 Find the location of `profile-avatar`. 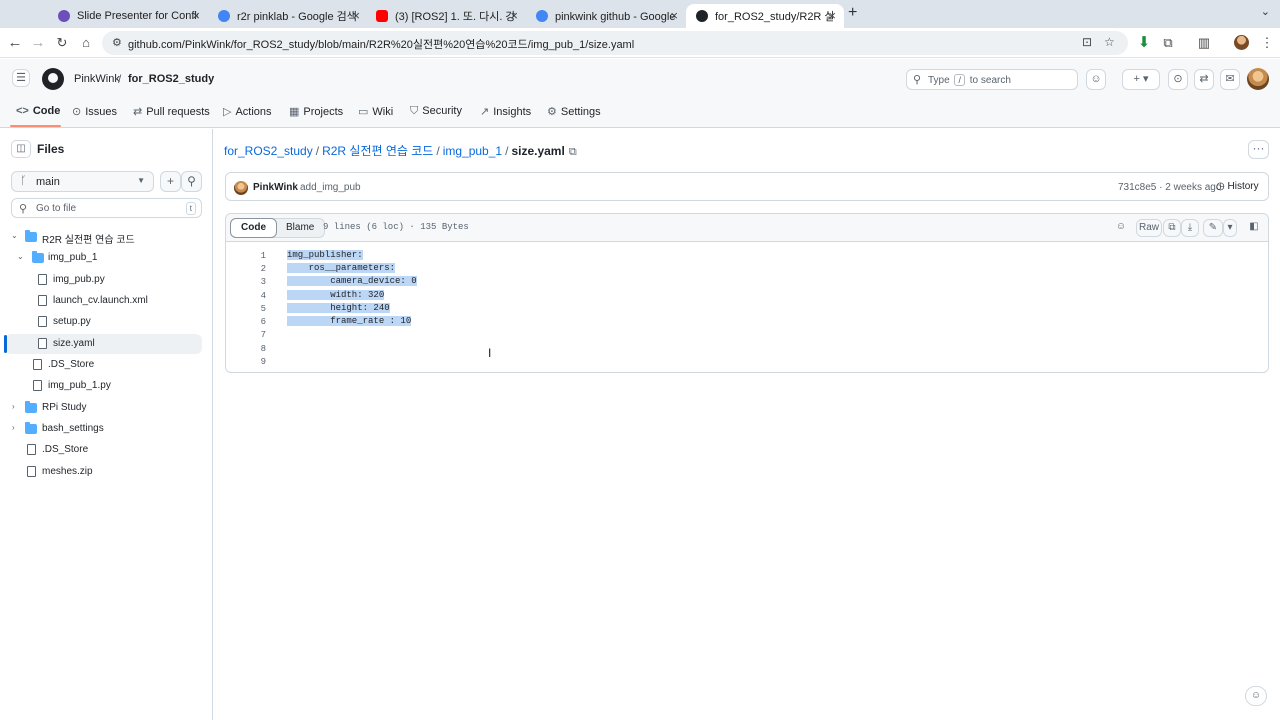

profile-avatar is located at coordinates (1241, 42).